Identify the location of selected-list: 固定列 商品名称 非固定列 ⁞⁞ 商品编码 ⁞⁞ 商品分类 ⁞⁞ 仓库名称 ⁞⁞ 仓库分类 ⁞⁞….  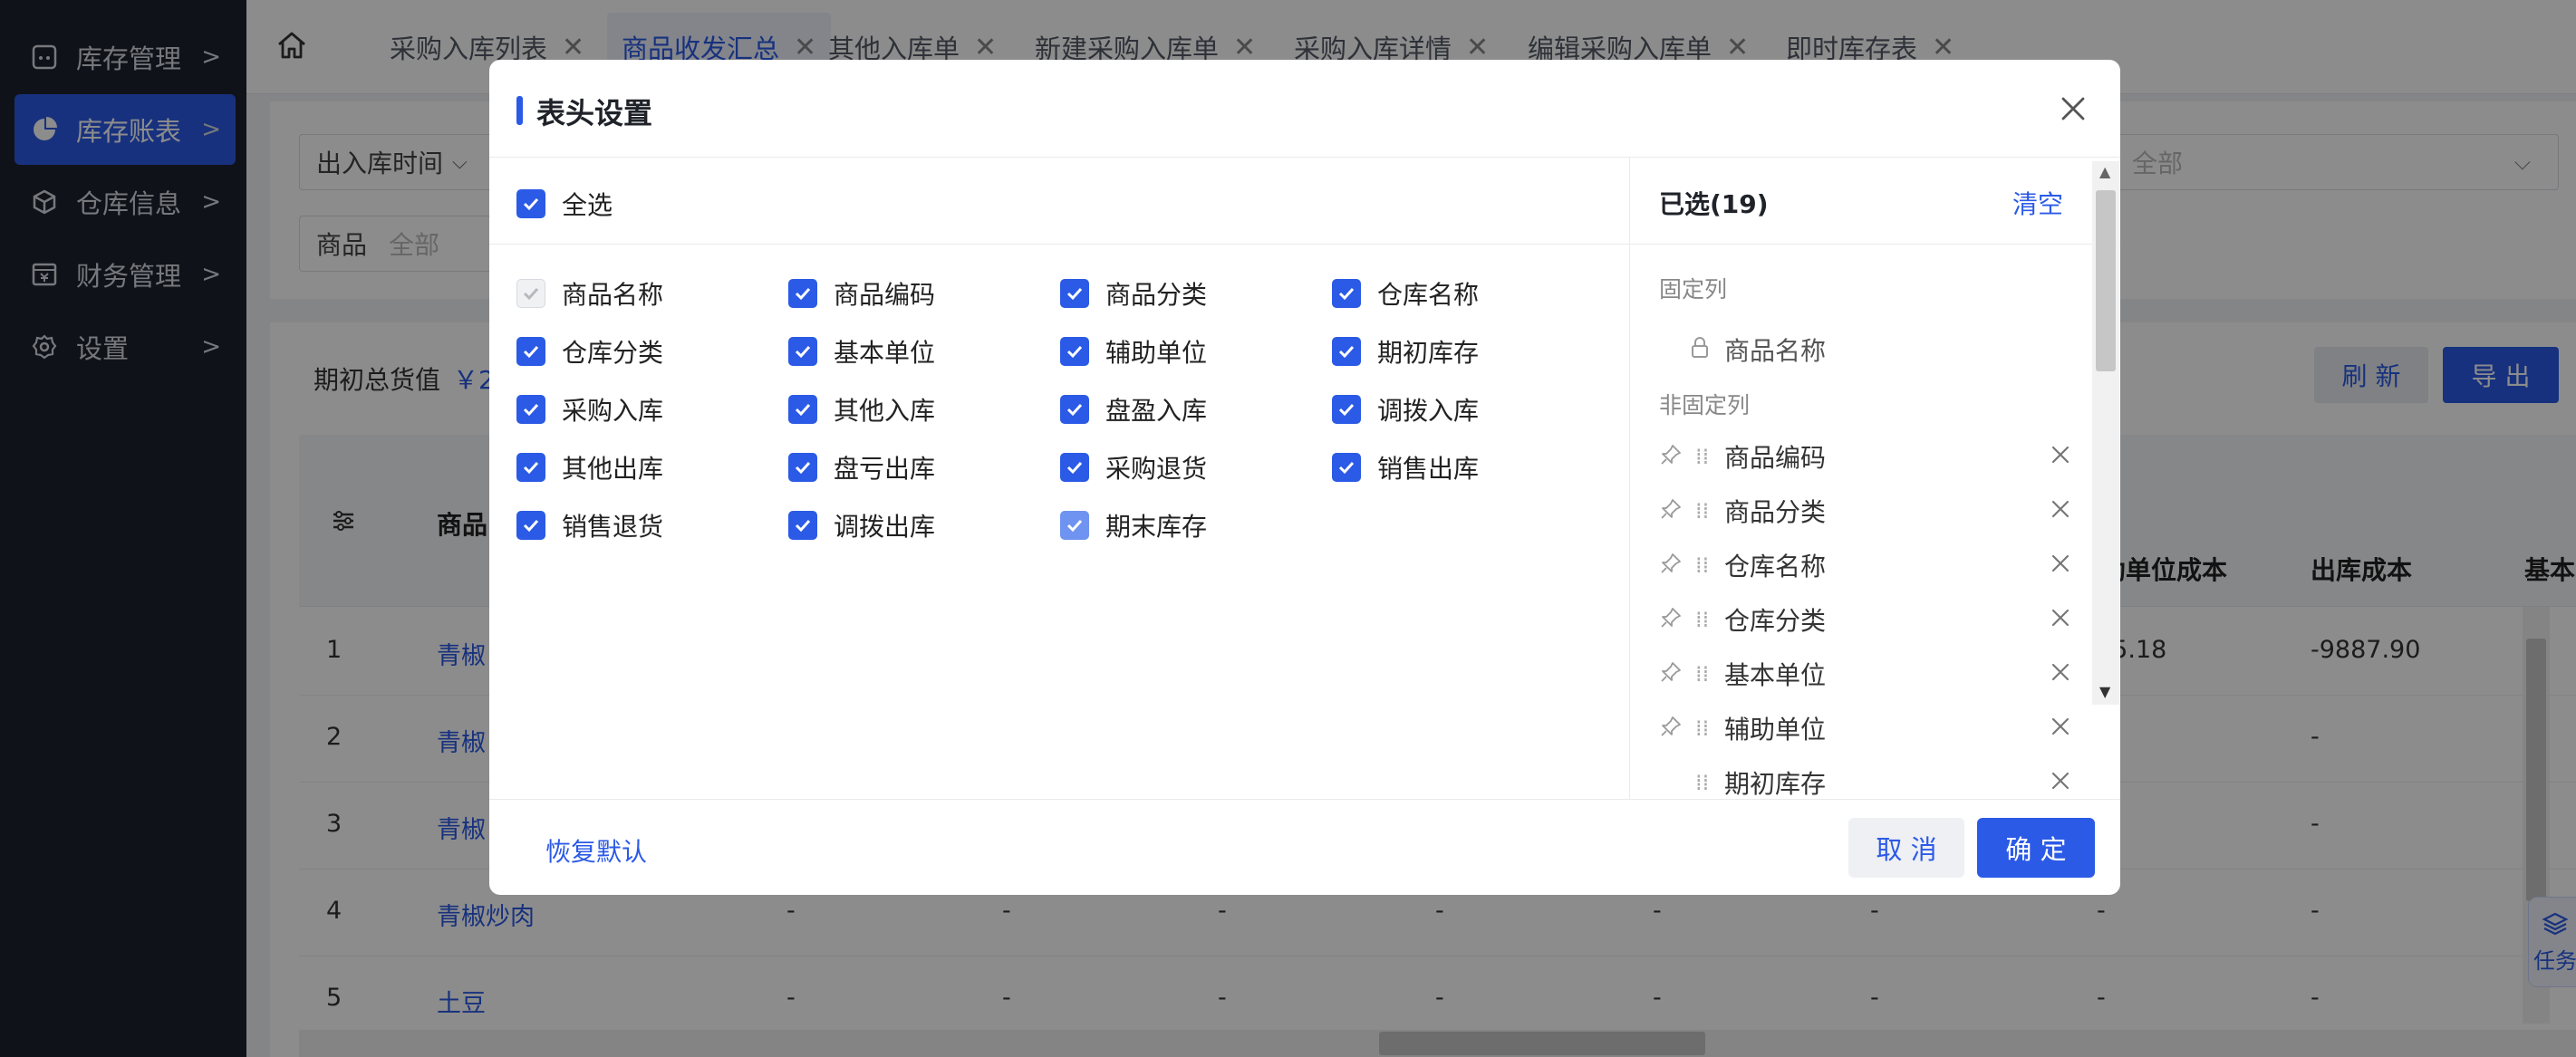
(1875, 522).